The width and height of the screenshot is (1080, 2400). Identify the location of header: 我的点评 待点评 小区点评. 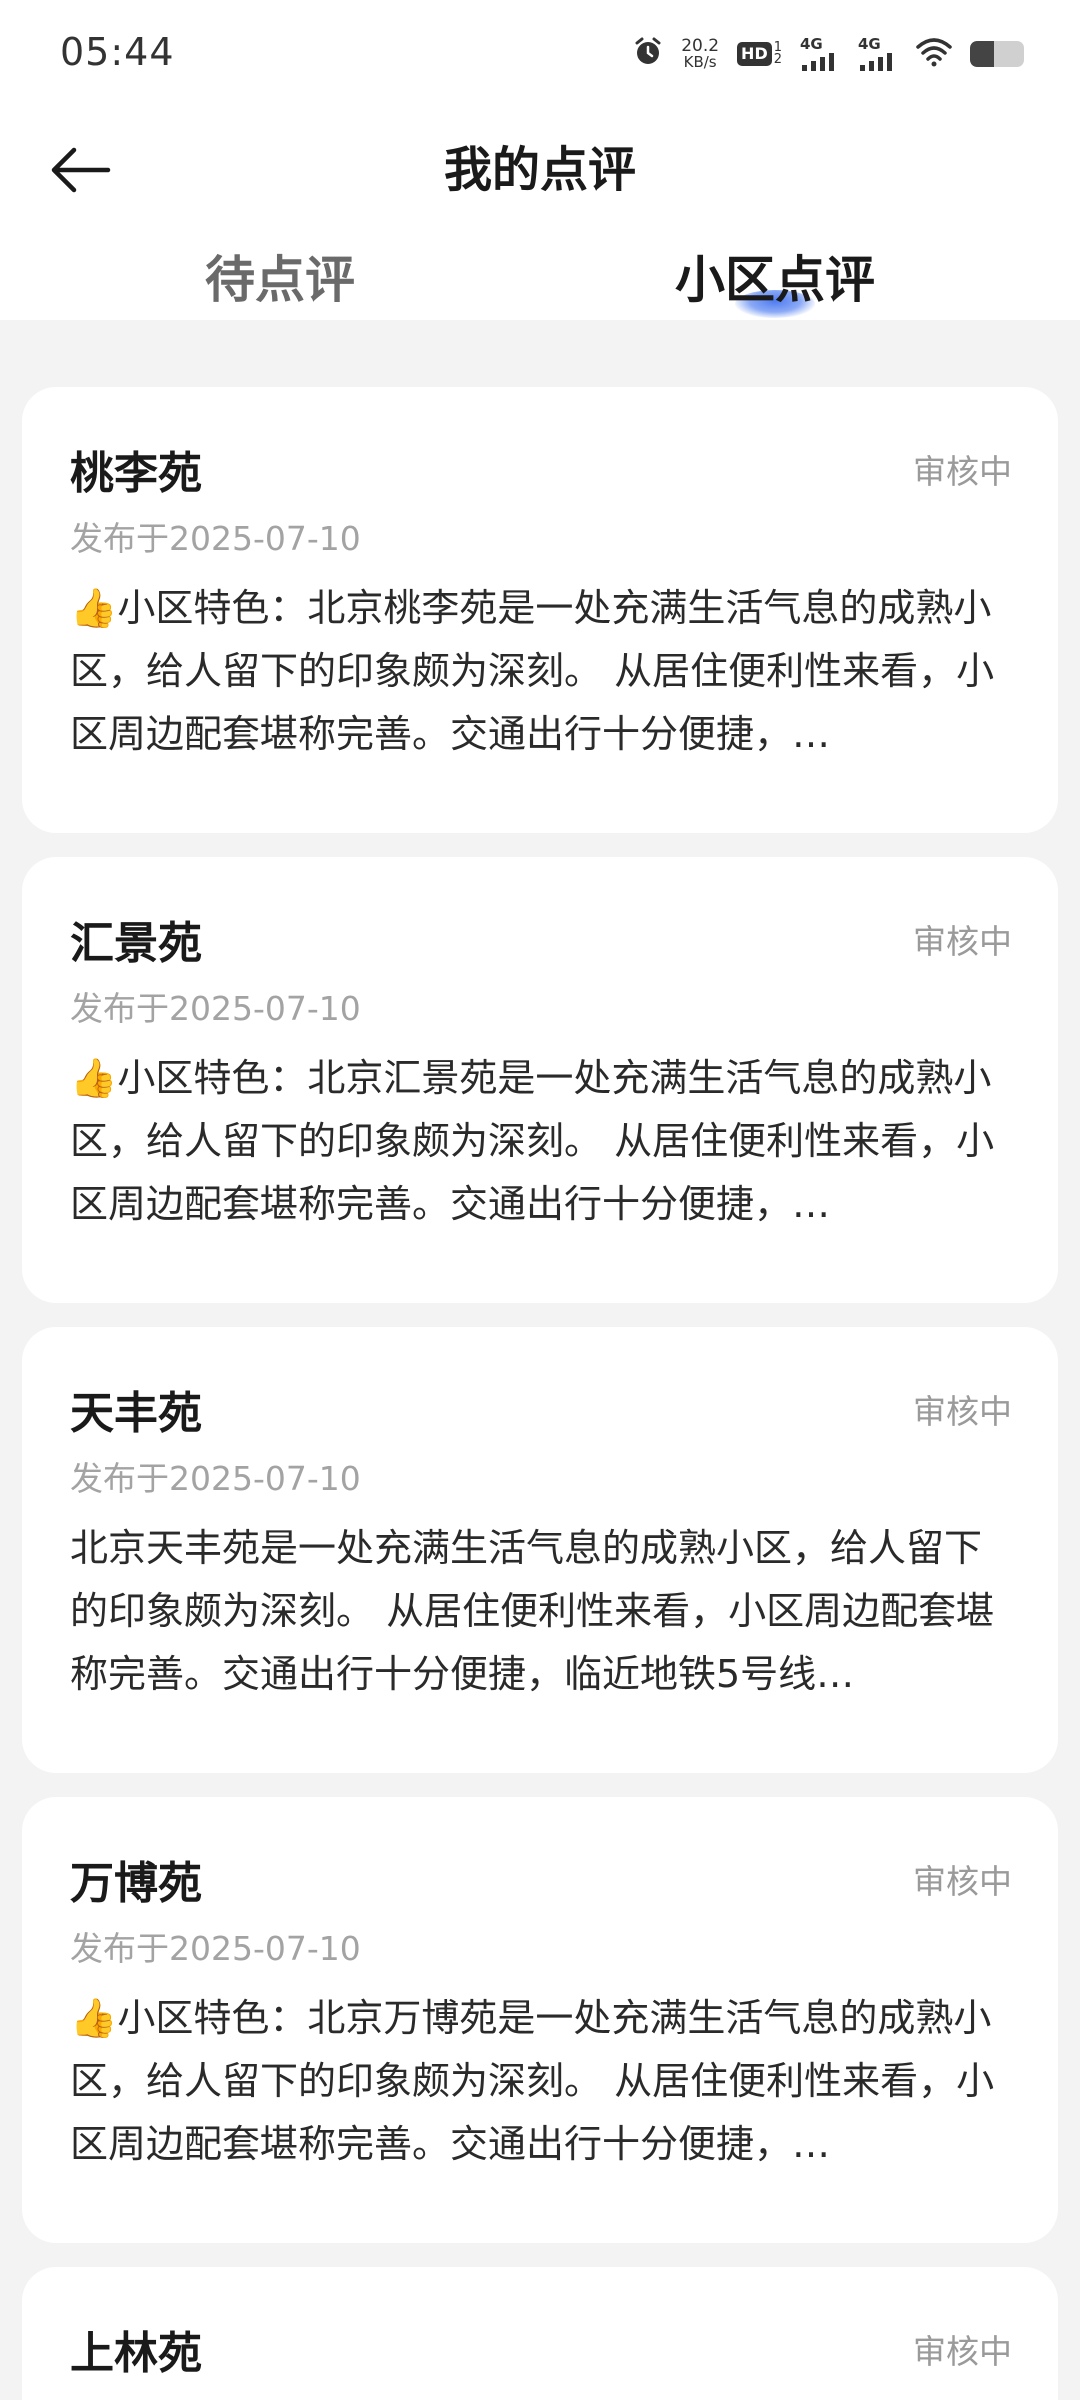
(540, 215).